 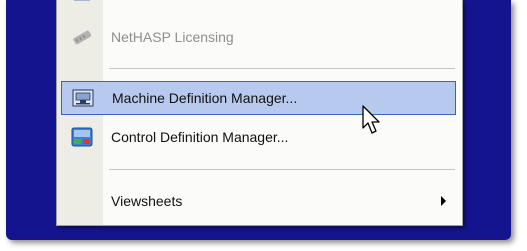 I want to click on menu-item-label: Viewsheets, so click(x=147, y=201).